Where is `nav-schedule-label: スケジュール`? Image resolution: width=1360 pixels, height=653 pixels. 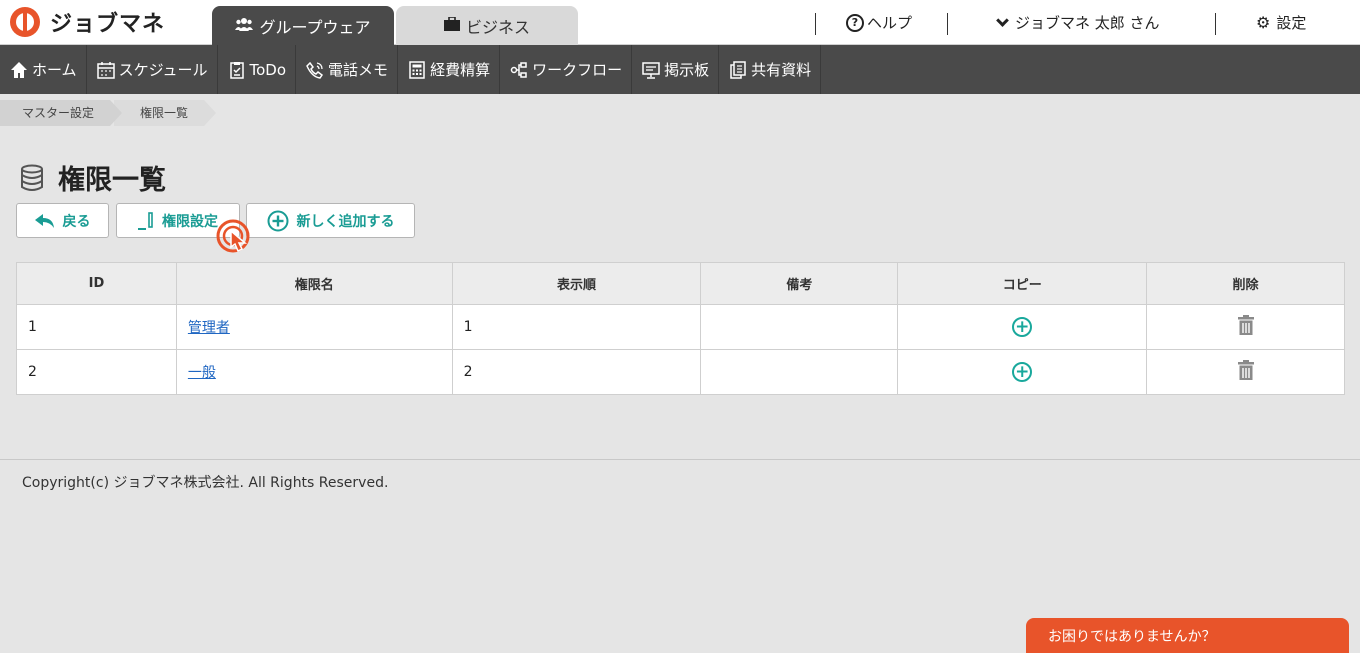
nav-schedule-label: スケジュール is located at coordinates (163, 70).